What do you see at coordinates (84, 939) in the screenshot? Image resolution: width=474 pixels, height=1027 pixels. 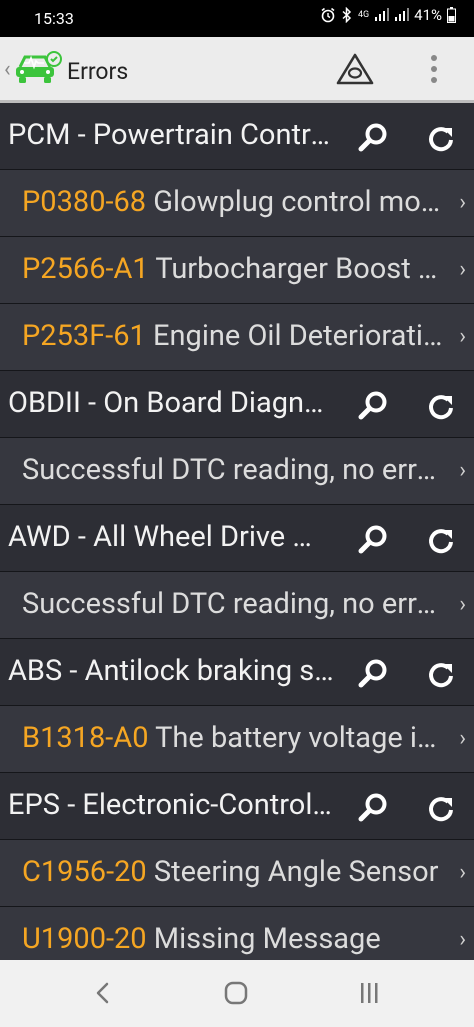 I see `dtc-code: U1900-20` at bounding box center [84, 939].